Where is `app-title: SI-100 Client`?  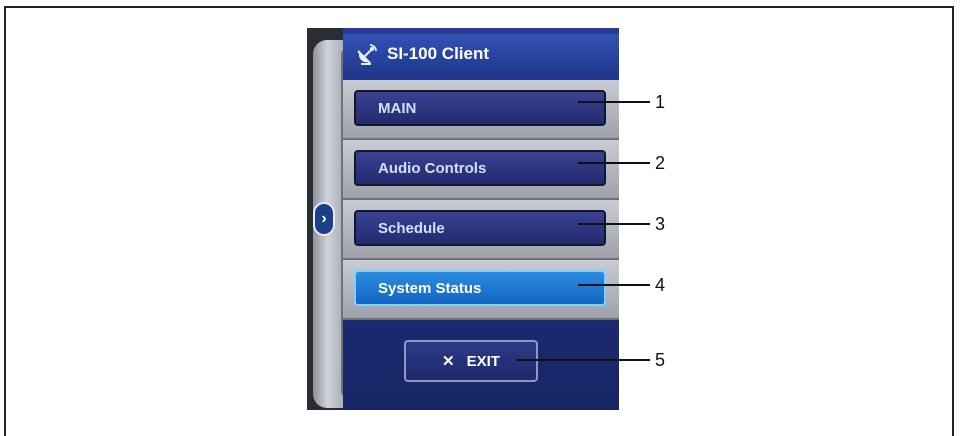 app-title: SI-100 Client is located at coordinates (438, 53).